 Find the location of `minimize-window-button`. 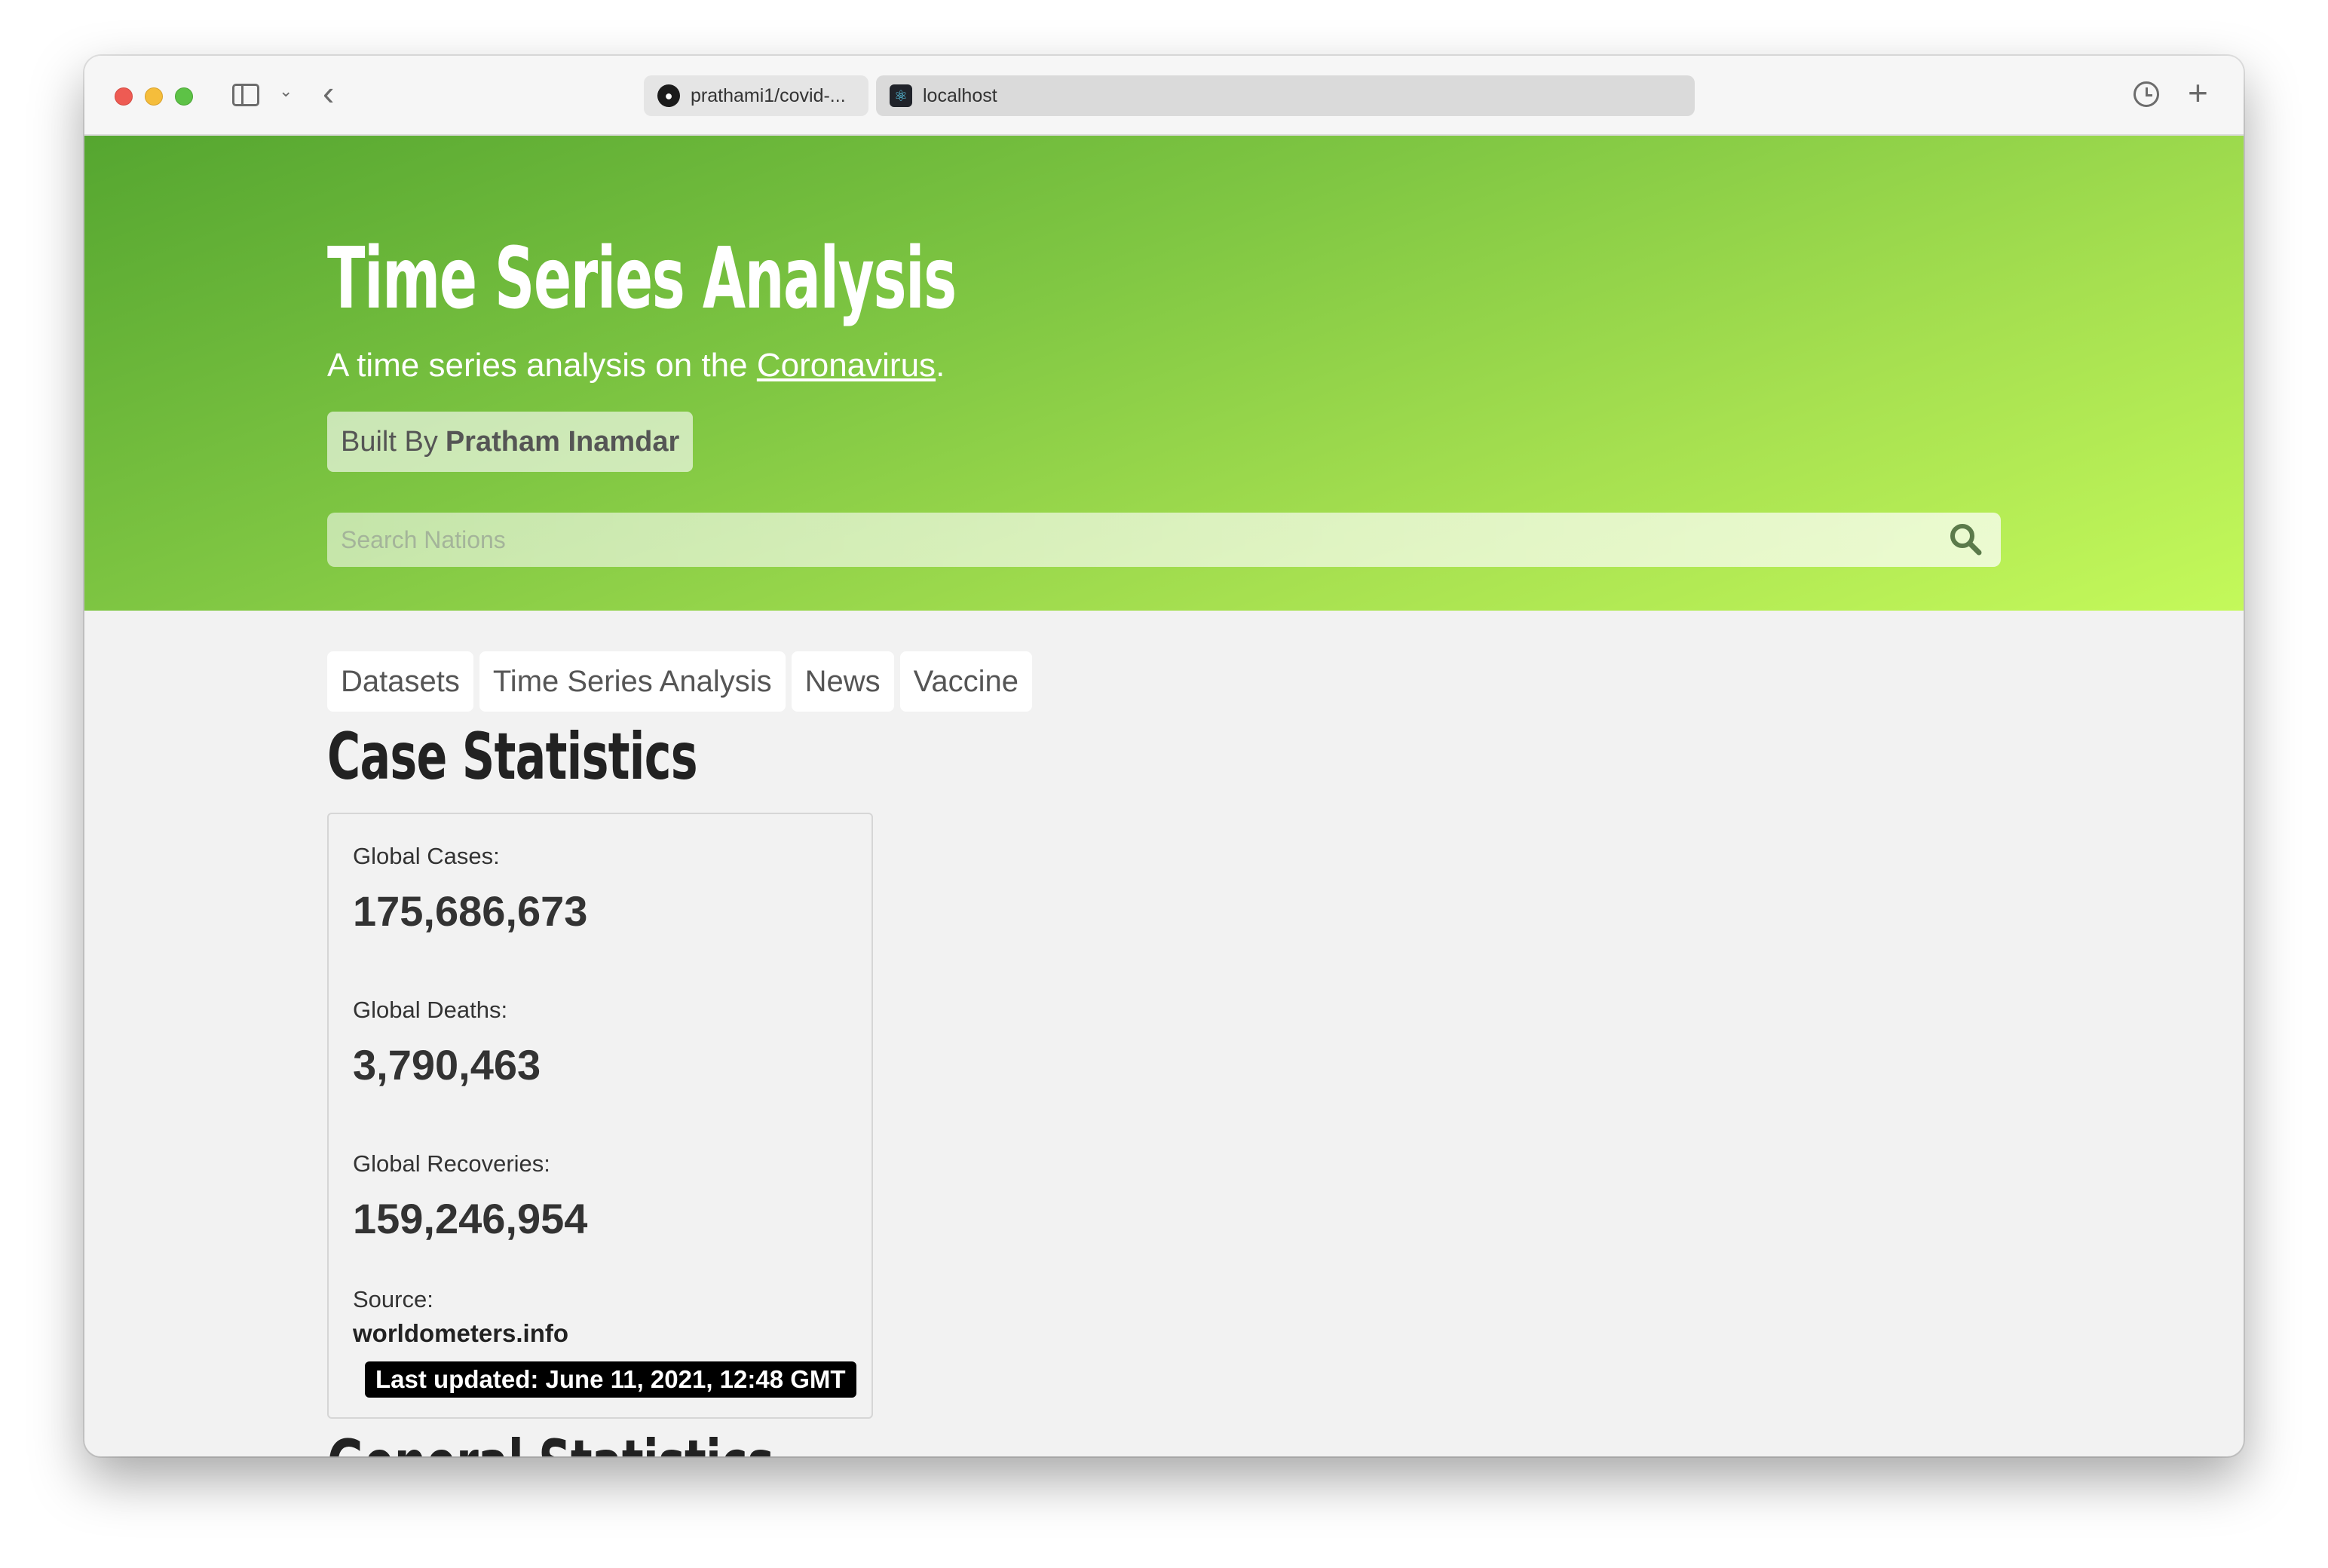

minimize-window-button is located at coordinates (154, 96).